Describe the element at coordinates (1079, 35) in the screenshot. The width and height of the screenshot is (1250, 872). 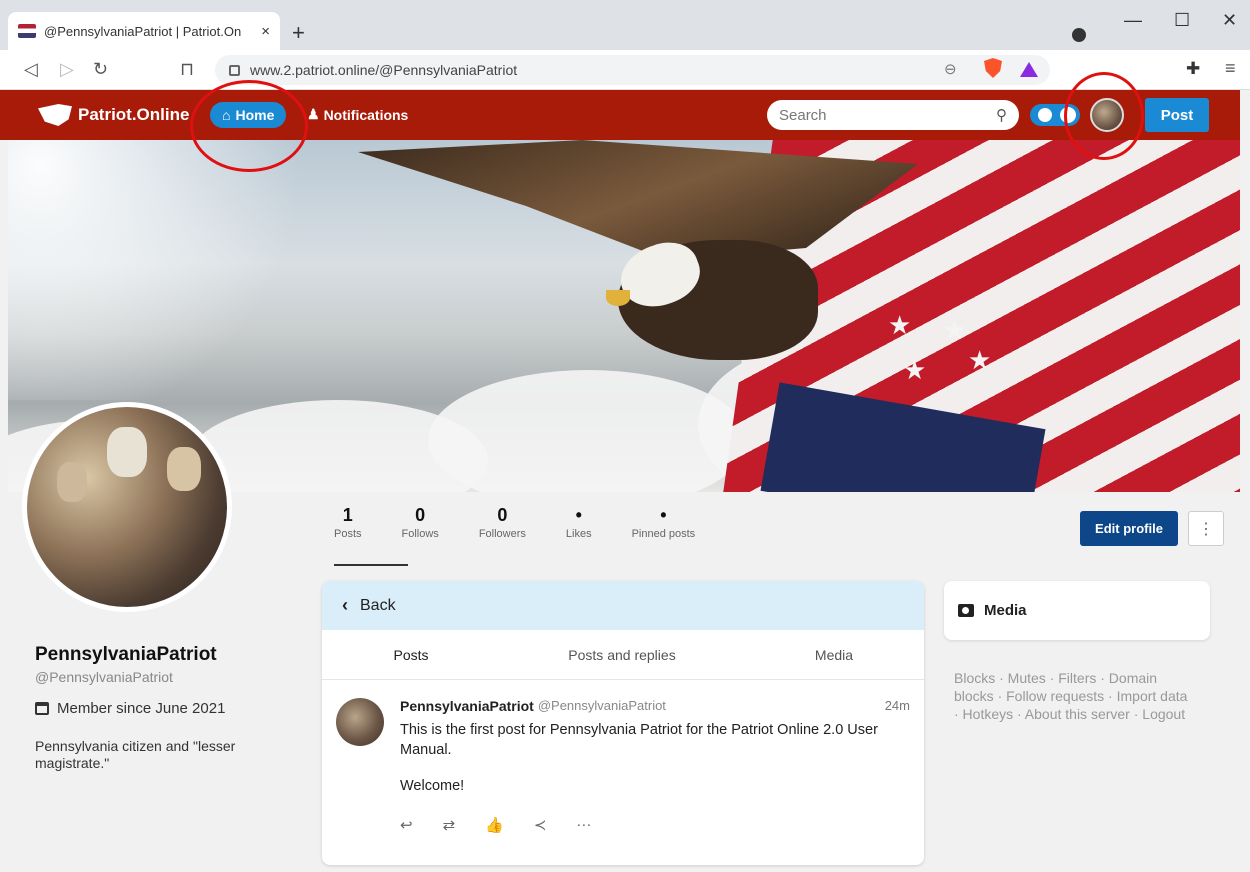
I see `profile-dot-icon` at that location.